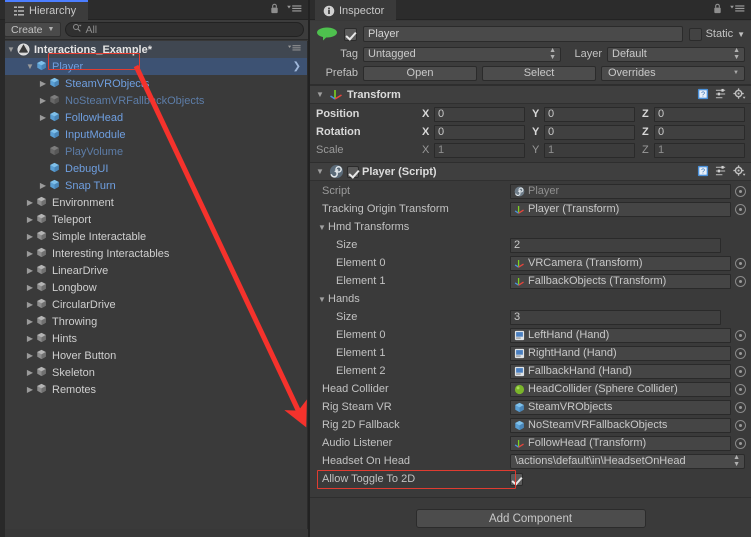 This screenshot has height=537, width=751. I want to click on row-expand-chevron-icon: ❯, so click(297, 66).